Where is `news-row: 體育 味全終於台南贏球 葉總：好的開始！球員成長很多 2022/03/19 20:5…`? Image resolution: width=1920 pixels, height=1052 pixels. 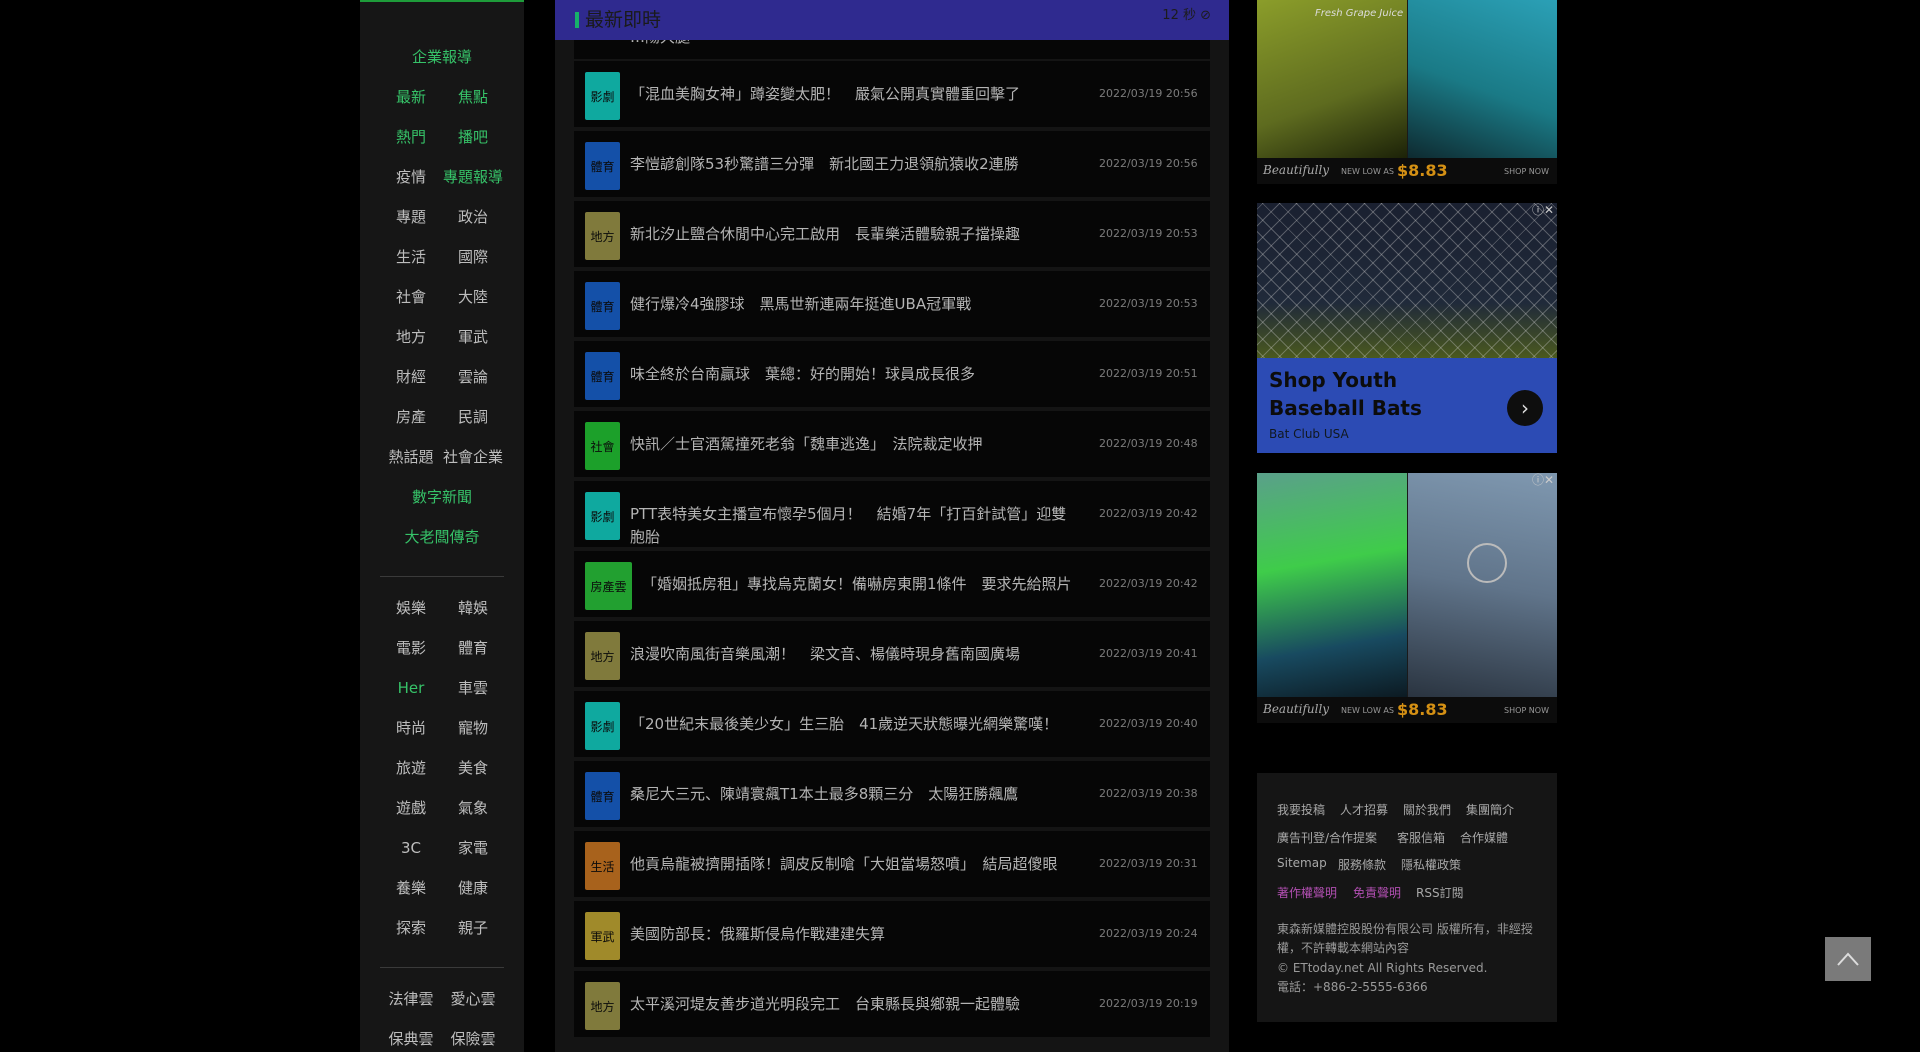
news-row: 體育 味全終於台南贏球 葉總：好的開始！球員成長很多 2022/03/19 20:5… is located at coordinates (892, 374).